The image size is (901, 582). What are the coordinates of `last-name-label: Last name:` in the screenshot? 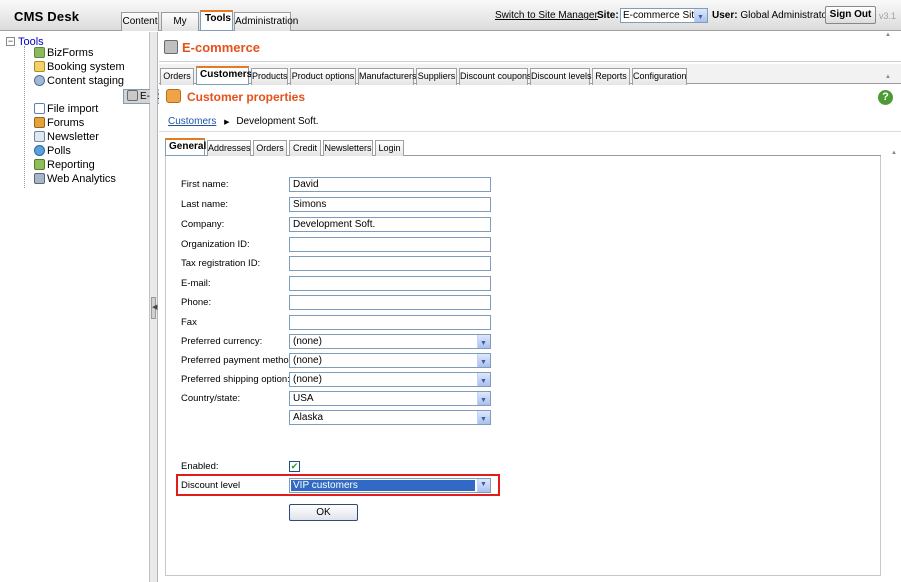 It's located at (204, 204).